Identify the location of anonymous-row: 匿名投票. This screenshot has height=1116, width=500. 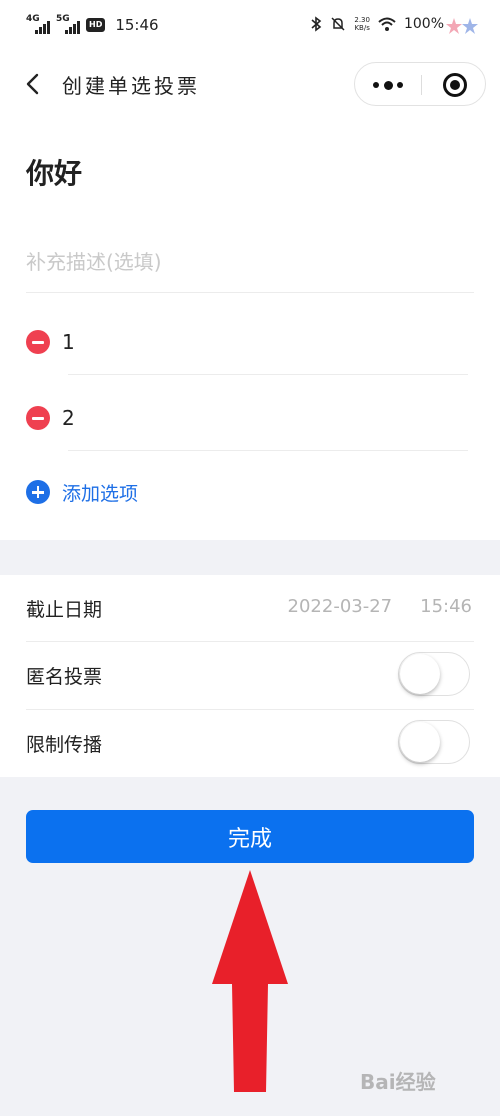
(250, 675).